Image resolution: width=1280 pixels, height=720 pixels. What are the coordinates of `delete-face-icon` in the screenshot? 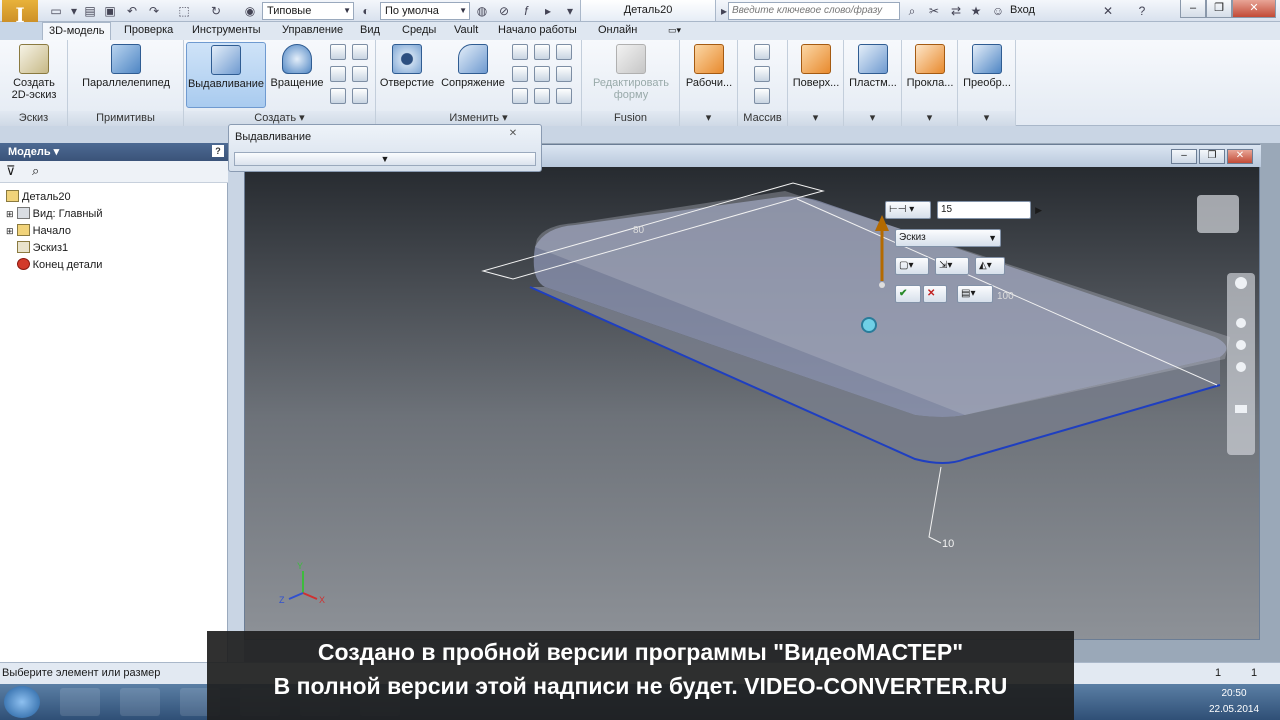 It's located at (564, 96).